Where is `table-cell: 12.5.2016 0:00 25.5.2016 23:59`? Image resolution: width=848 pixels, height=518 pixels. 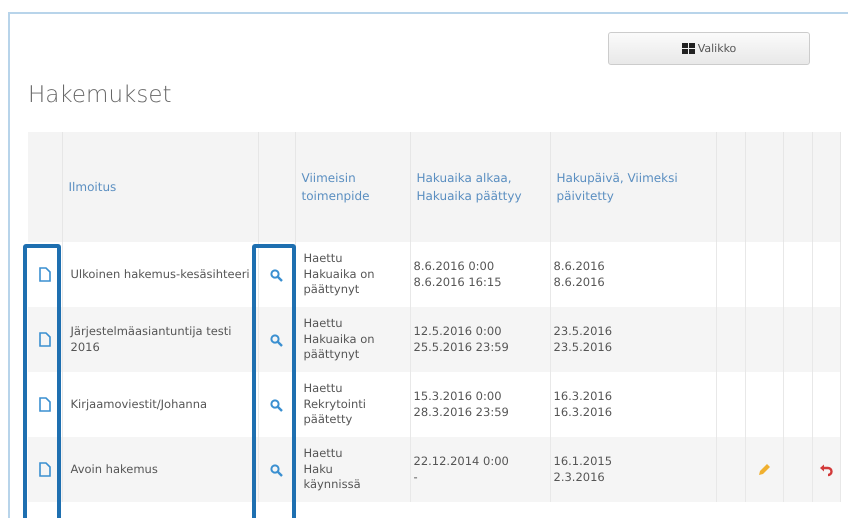 table-cell: 12.5.2016 0:00 25.5.2016 23:59 is located at coordinates (461, 340).